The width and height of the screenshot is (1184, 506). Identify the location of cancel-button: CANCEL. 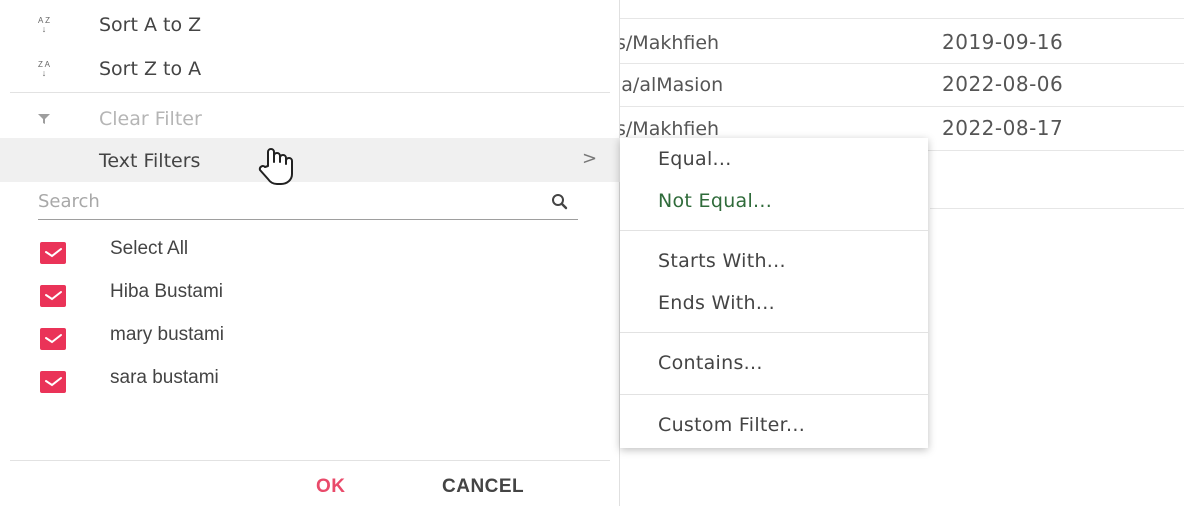
(483, 487).